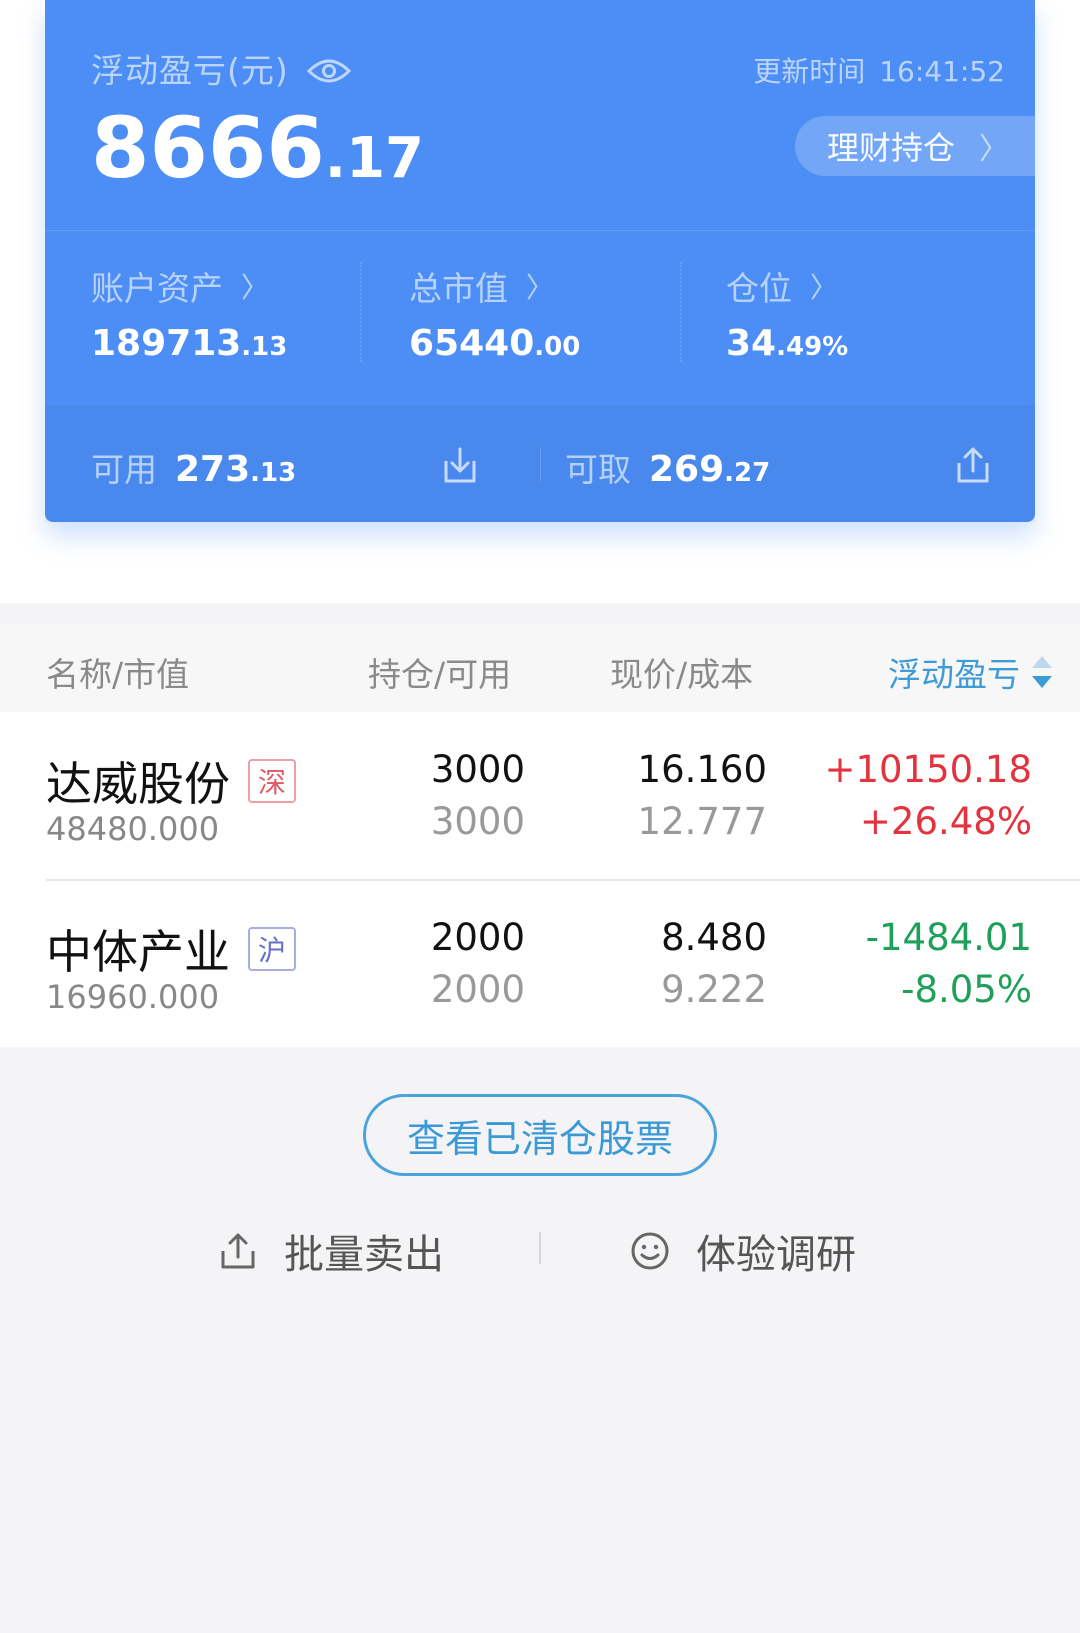 This screenshot has height=1633, width=1080. Describe the element at coordinates (374, 158) in the screenshot. I see `floating-pl-dec: .17` at that location.